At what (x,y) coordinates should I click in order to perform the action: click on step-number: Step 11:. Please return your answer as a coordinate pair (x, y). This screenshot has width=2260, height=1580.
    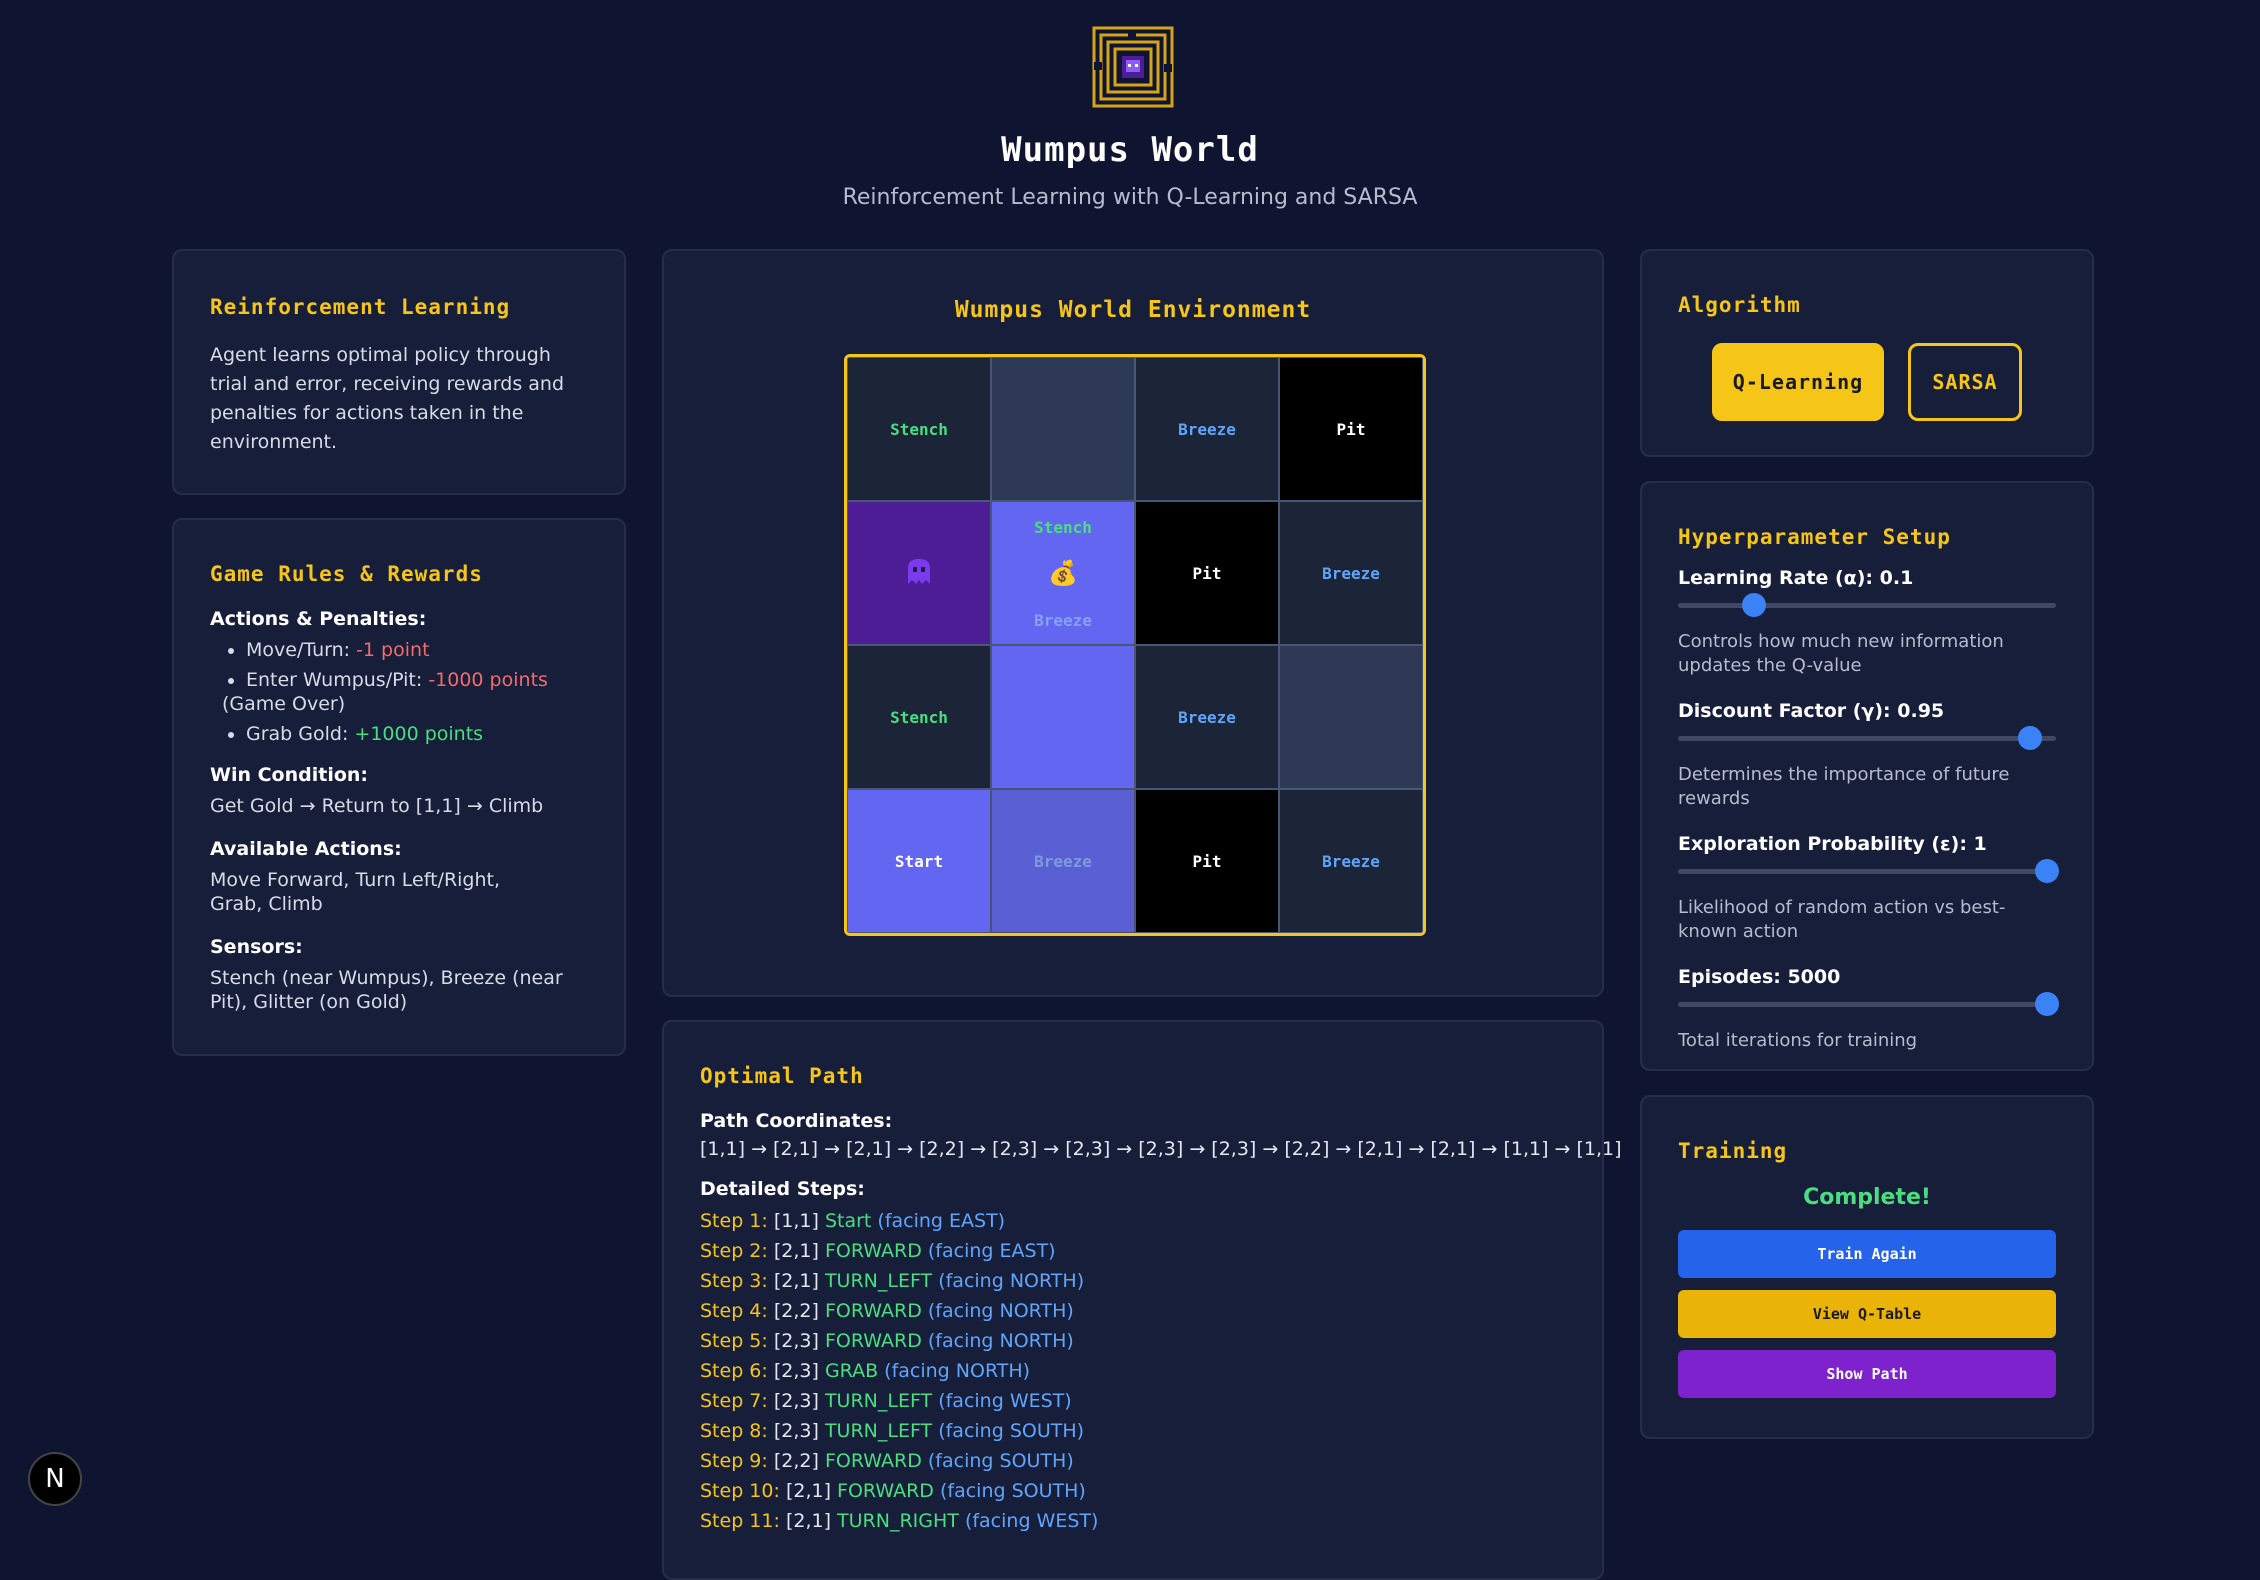
    Looking at the image, I should click on (740, 1521).